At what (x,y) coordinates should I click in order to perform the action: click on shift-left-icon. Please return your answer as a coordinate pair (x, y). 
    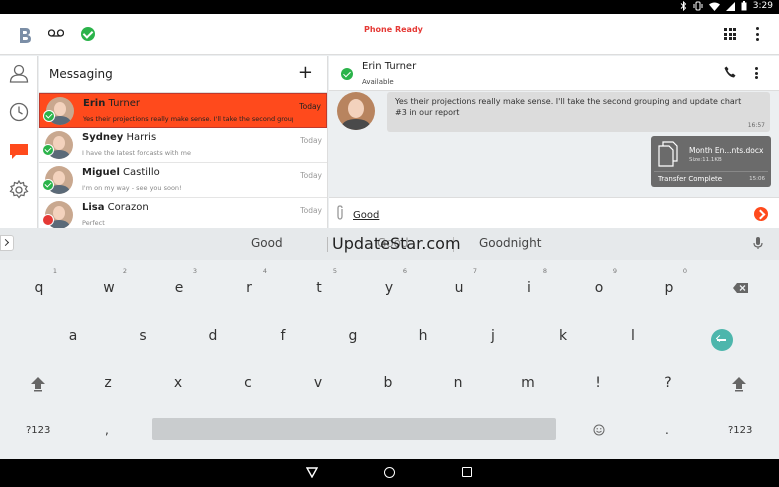
    Looking at the image, I should click on (38, 384).